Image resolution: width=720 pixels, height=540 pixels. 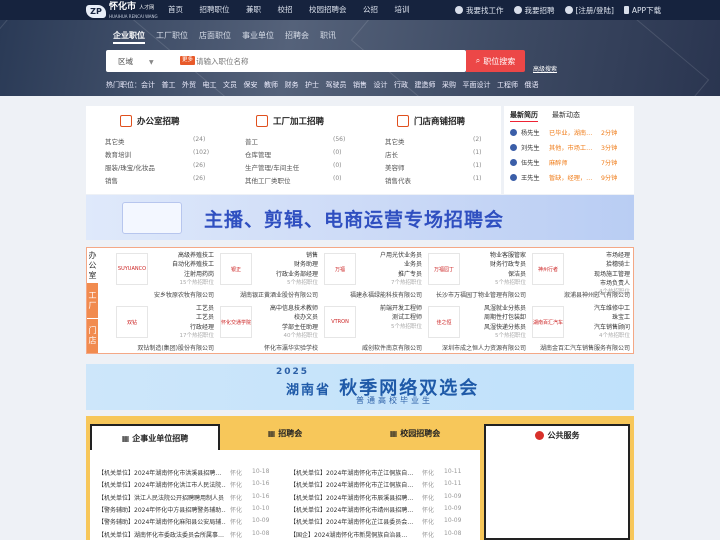 What do you see at coordinates (129, 37) in the screenshot?
I see `tab-enterprise: 企业职位` at bounding box center [129, 37].